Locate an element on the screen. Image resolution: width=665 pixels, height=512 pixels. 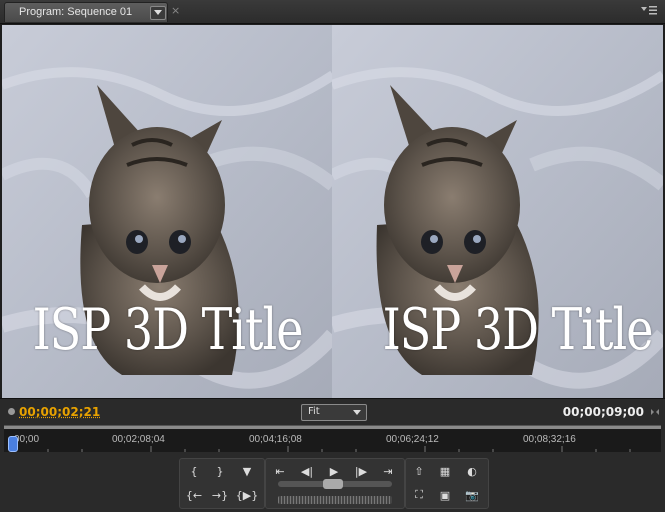
zoom-select: Fit is located at coordinates (334, 412).